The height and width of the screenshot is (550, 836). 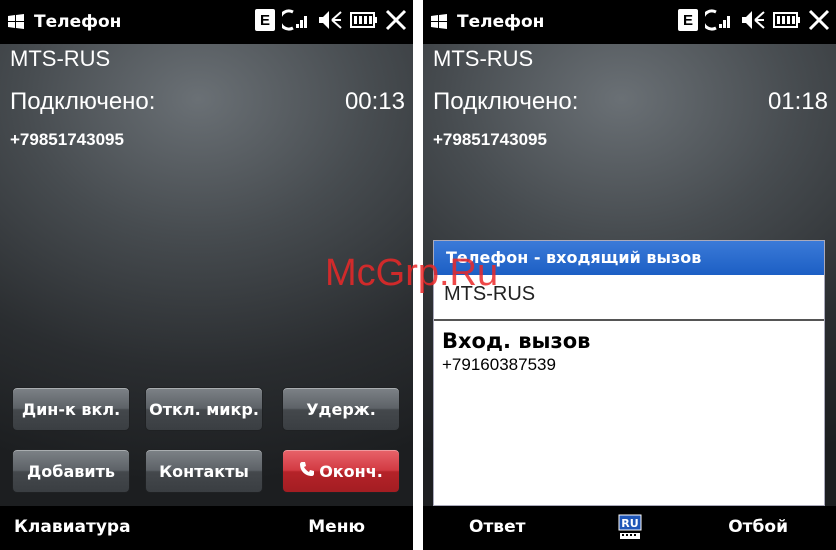 I want to click on input-language-icon: RU, so click(x=630, y=529).